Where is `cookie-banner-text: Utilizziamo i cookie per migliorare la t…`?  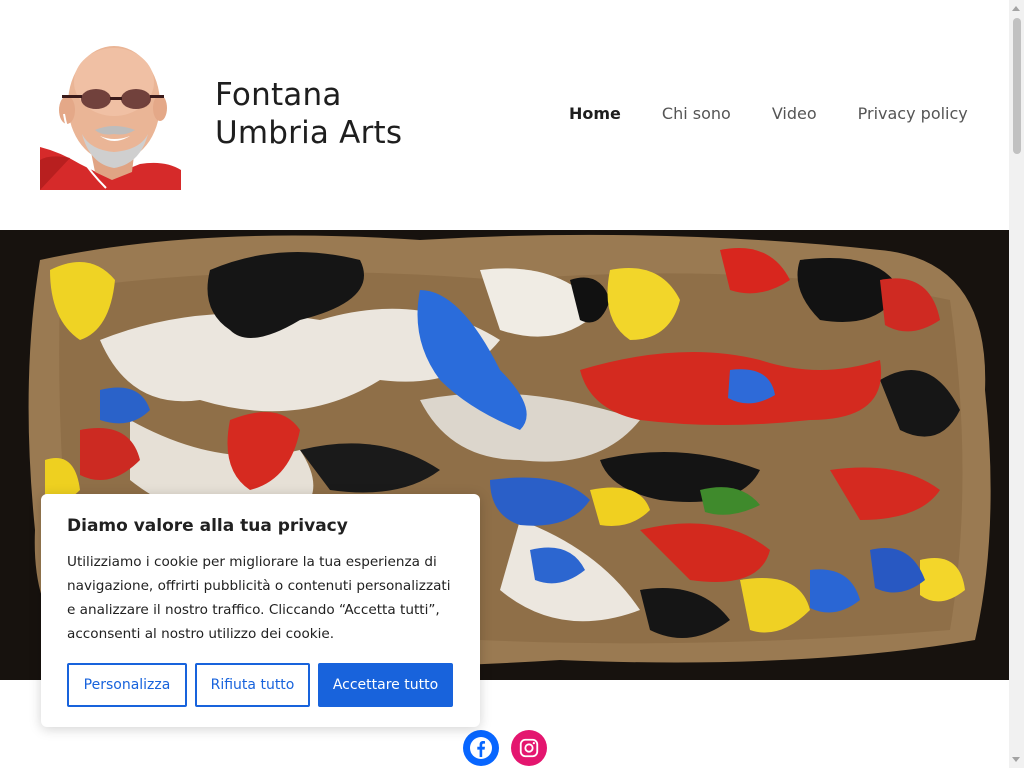
cookie-banner-text: Utilizziamo i cookie per migliorare la t… is located at coordinates (259, 598).